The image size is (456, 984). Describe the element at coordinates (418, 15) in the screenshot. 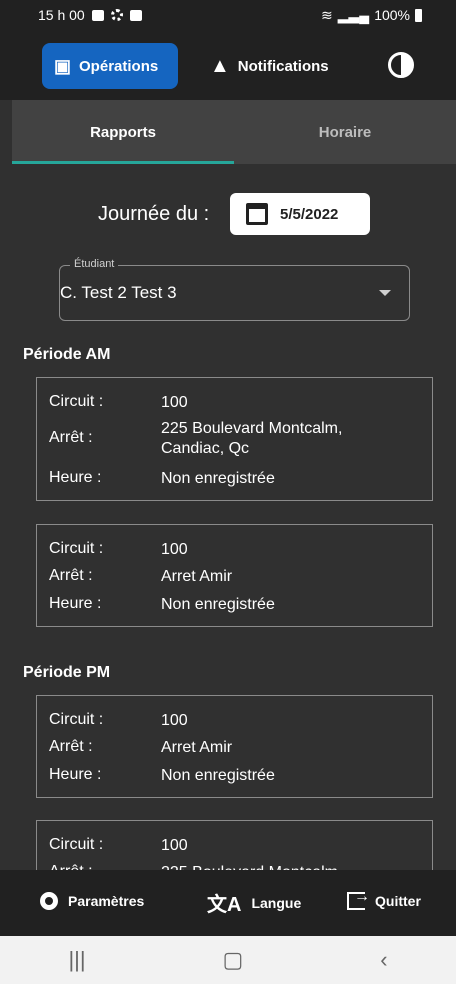

I see `battery-icon` at that location.